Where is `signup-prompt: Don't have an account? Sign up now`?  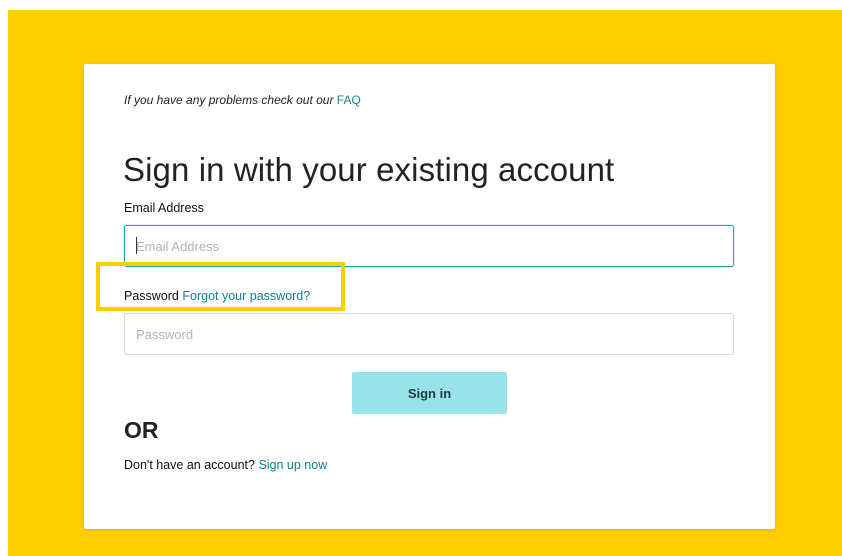
signup-prompt: Don't have an account? Sign up now is located at coordinates (225, 465).